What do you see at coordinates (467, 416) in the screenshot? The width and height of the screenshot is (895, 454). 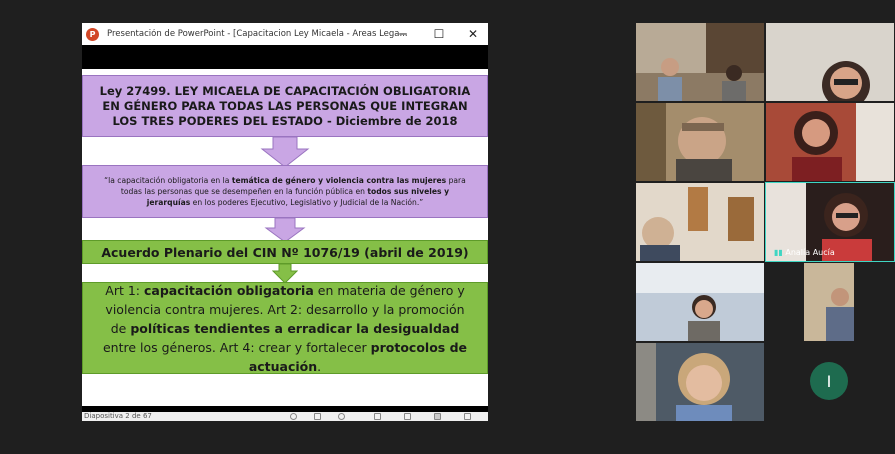 I see `slideshow-view-icon` at bounding box center [467, 416].